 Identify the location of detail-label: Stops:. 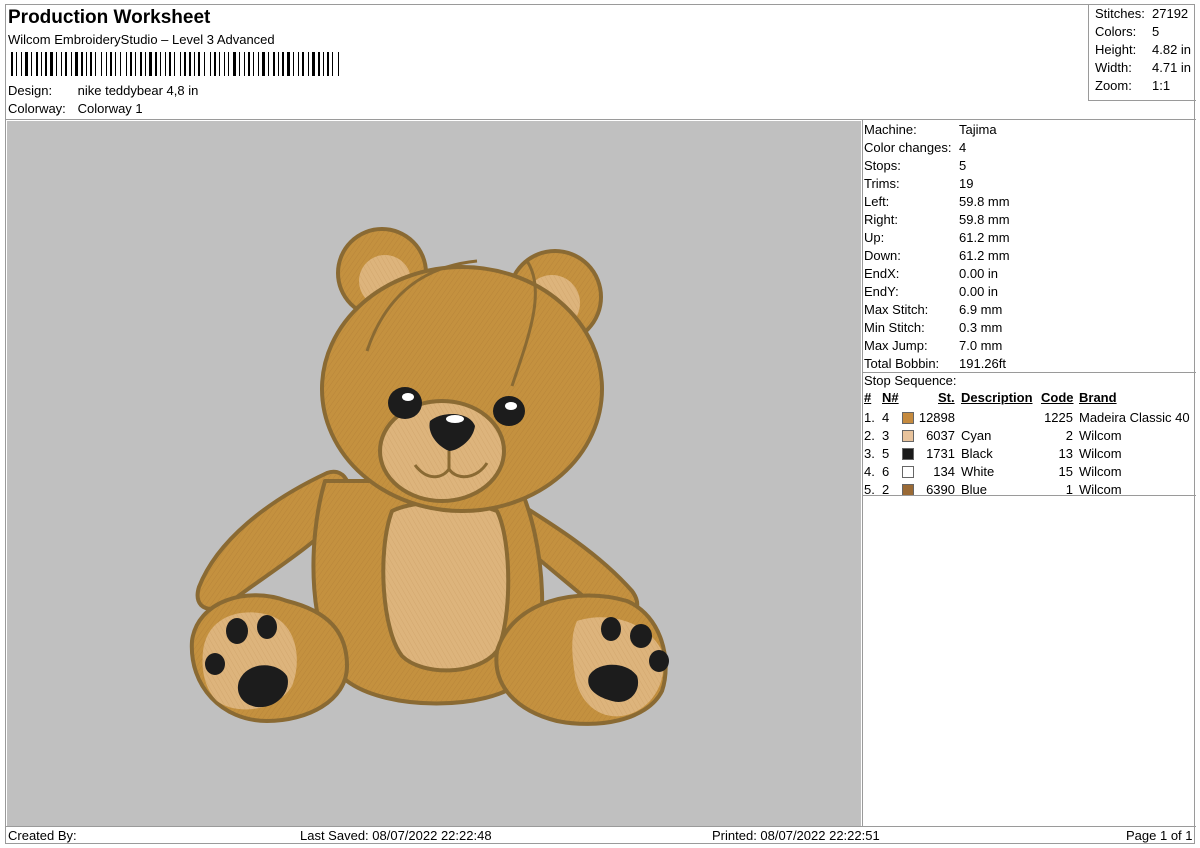
(882, 165).